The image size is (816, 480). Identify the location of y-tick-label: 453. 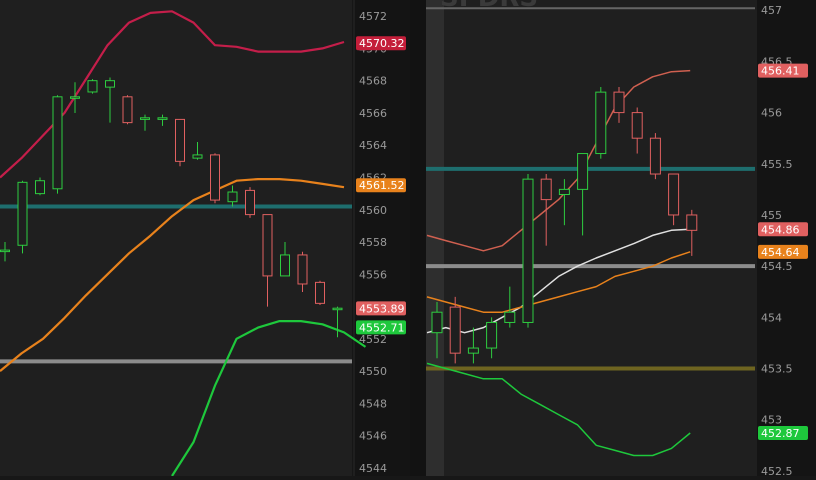
(771, 420).